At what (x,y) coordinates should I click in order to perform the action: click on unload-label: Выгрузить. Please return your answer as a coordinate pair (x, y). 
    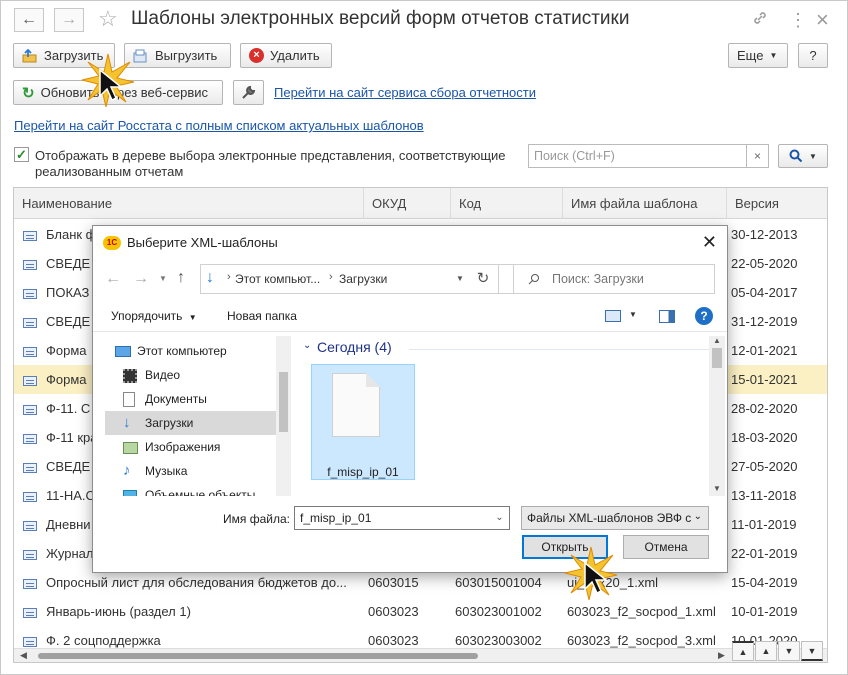
    Looking at the image, I should click on (186, 55).